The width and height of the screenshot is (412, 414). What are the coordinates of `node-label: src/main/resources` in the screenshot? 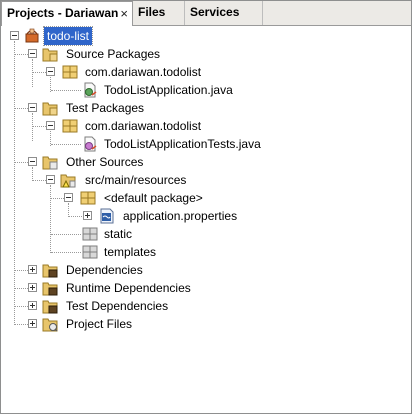 It's located at (136, 180).